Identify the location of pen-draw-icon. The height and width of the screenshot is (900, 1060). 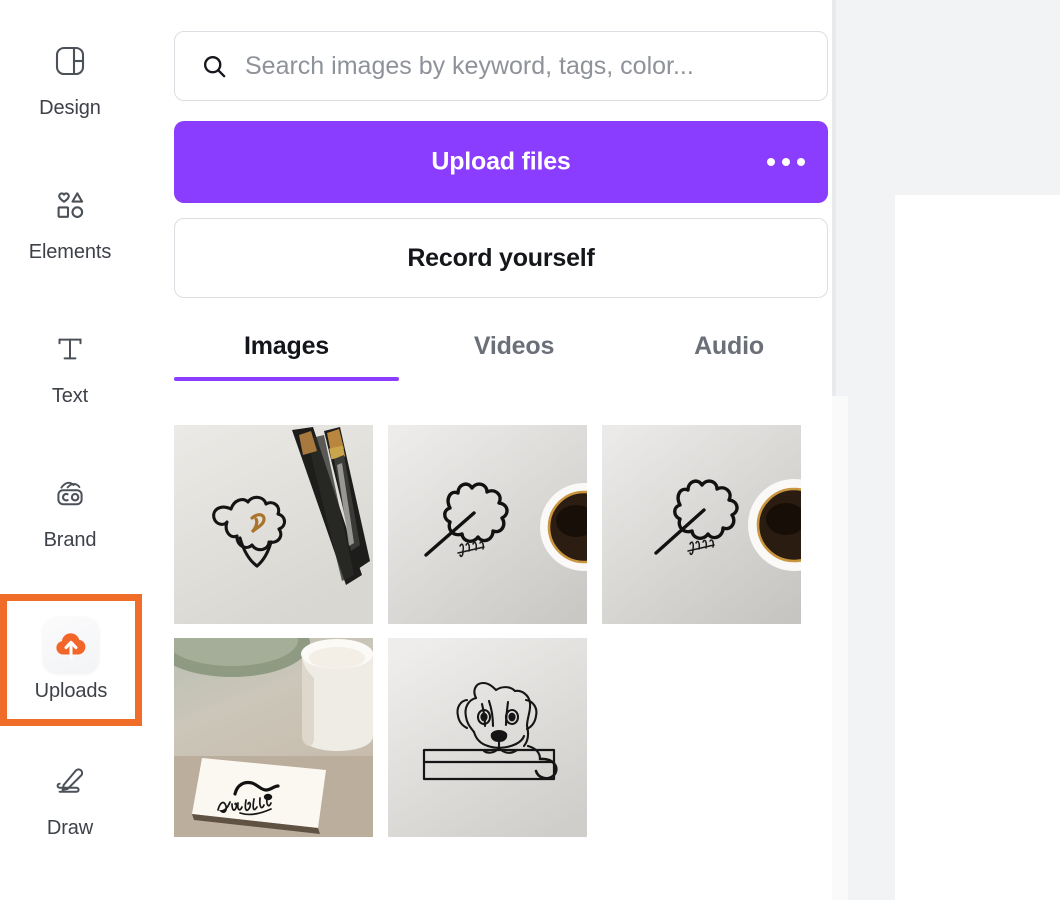
(70, 781).